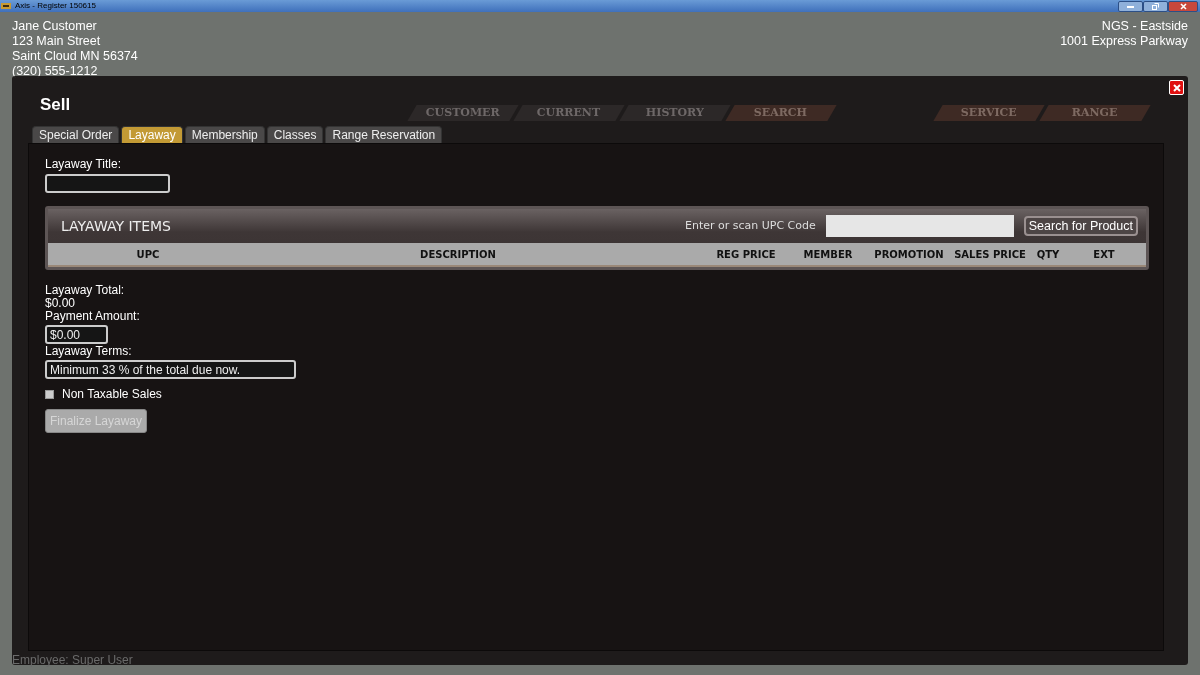 The height and width of the screenshot is (675, 1200). I want to click on nav-tab: CUSTOMER, so click(463, 113).